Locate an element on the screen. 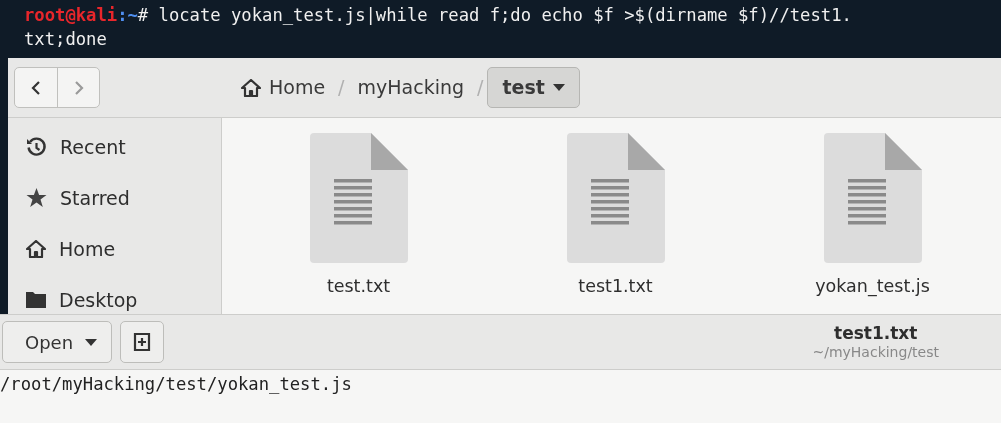 This screenshot has width=1001, height=423. folder-icon is located at coordinates (36, 300).